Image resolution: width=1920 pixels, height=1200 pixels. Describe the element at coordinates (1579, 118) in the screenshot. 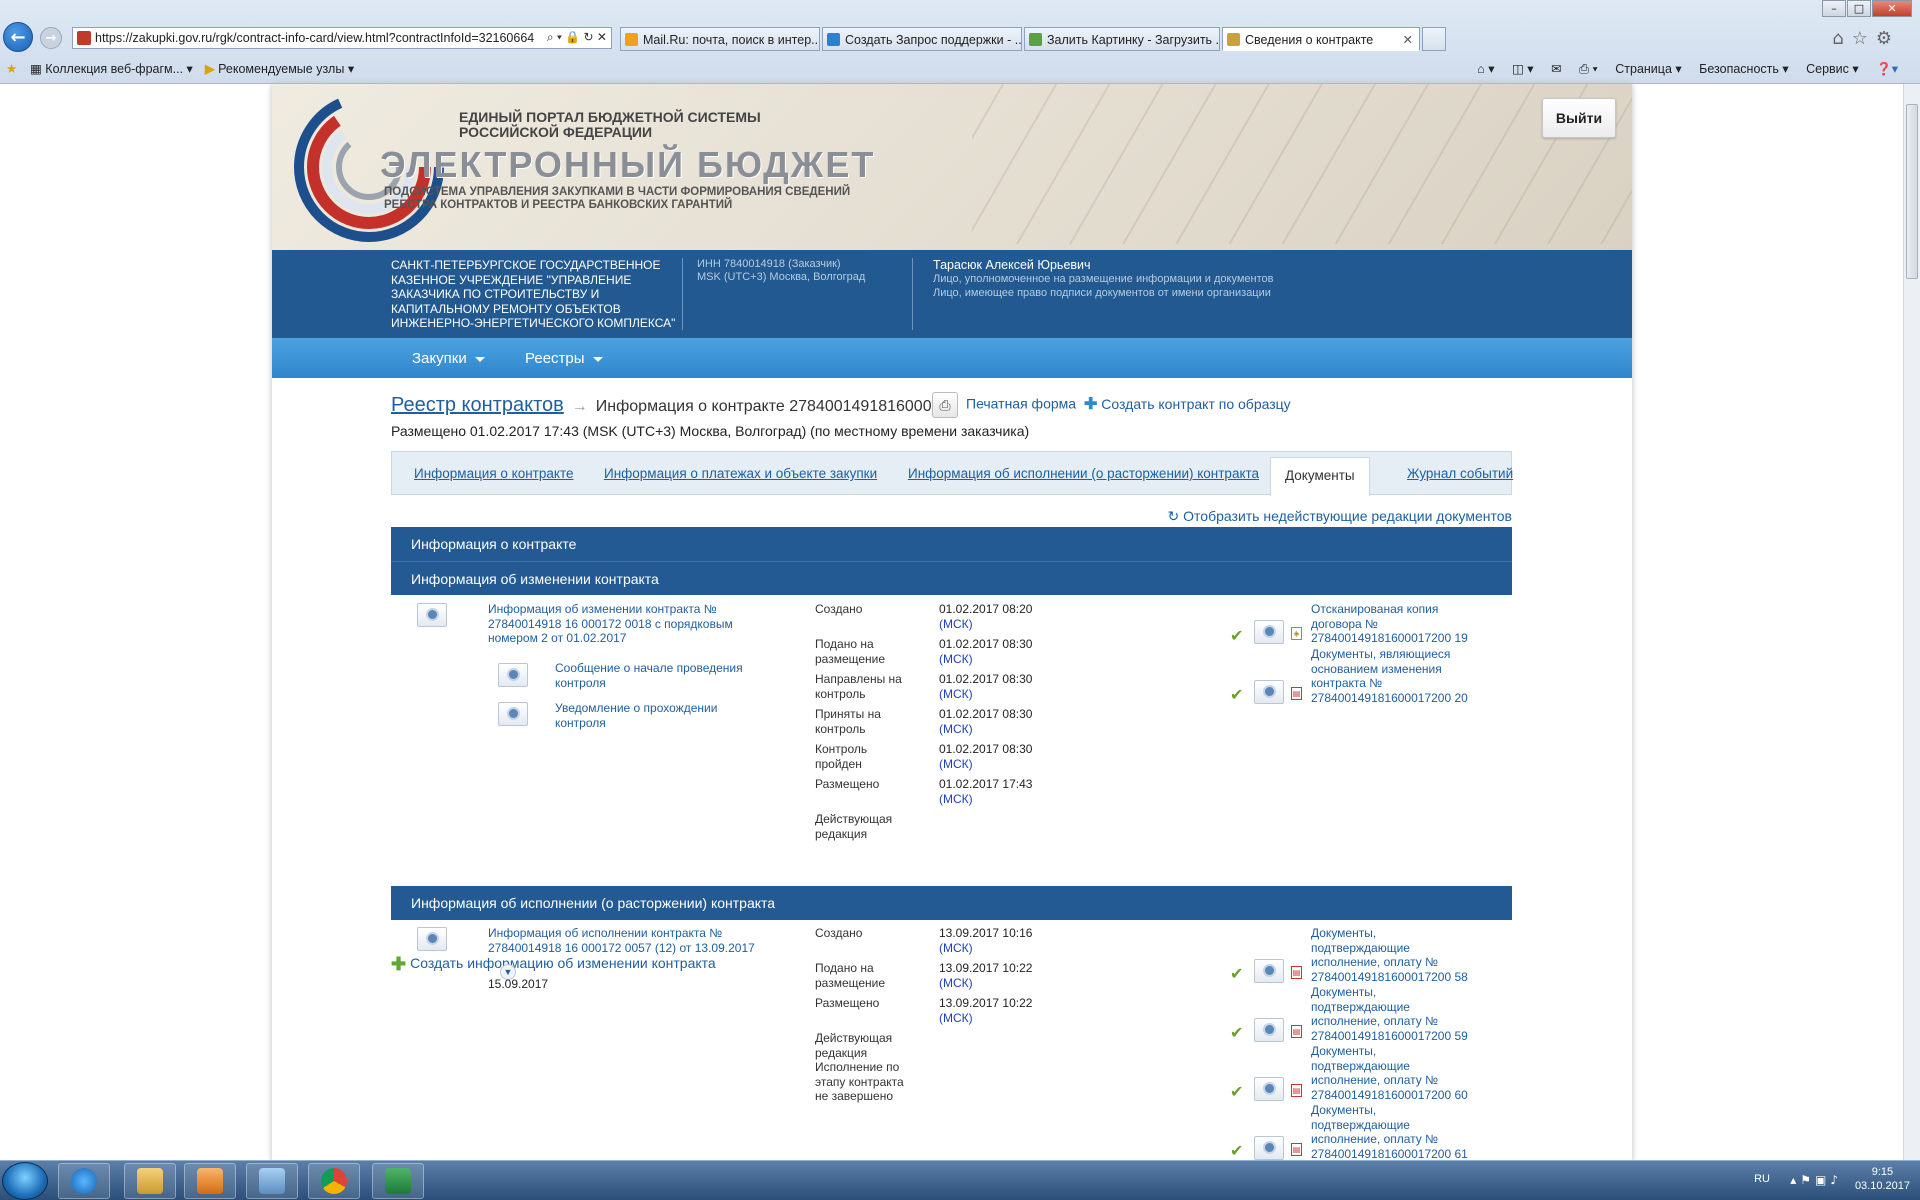

I see `logout-button: Выйти` at that location.